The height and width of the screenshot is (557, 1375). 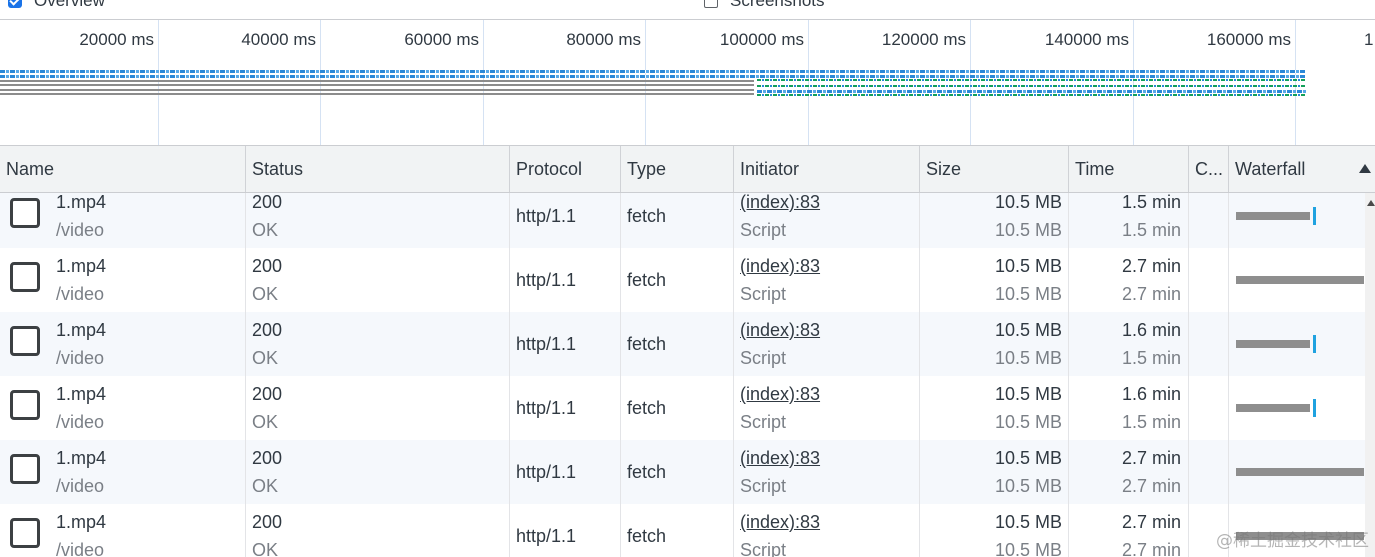 What do you see at coordinates (923, 39) in the screenshot?
I see `tick-label: 120000 ms` at bounding box center [923, 39].